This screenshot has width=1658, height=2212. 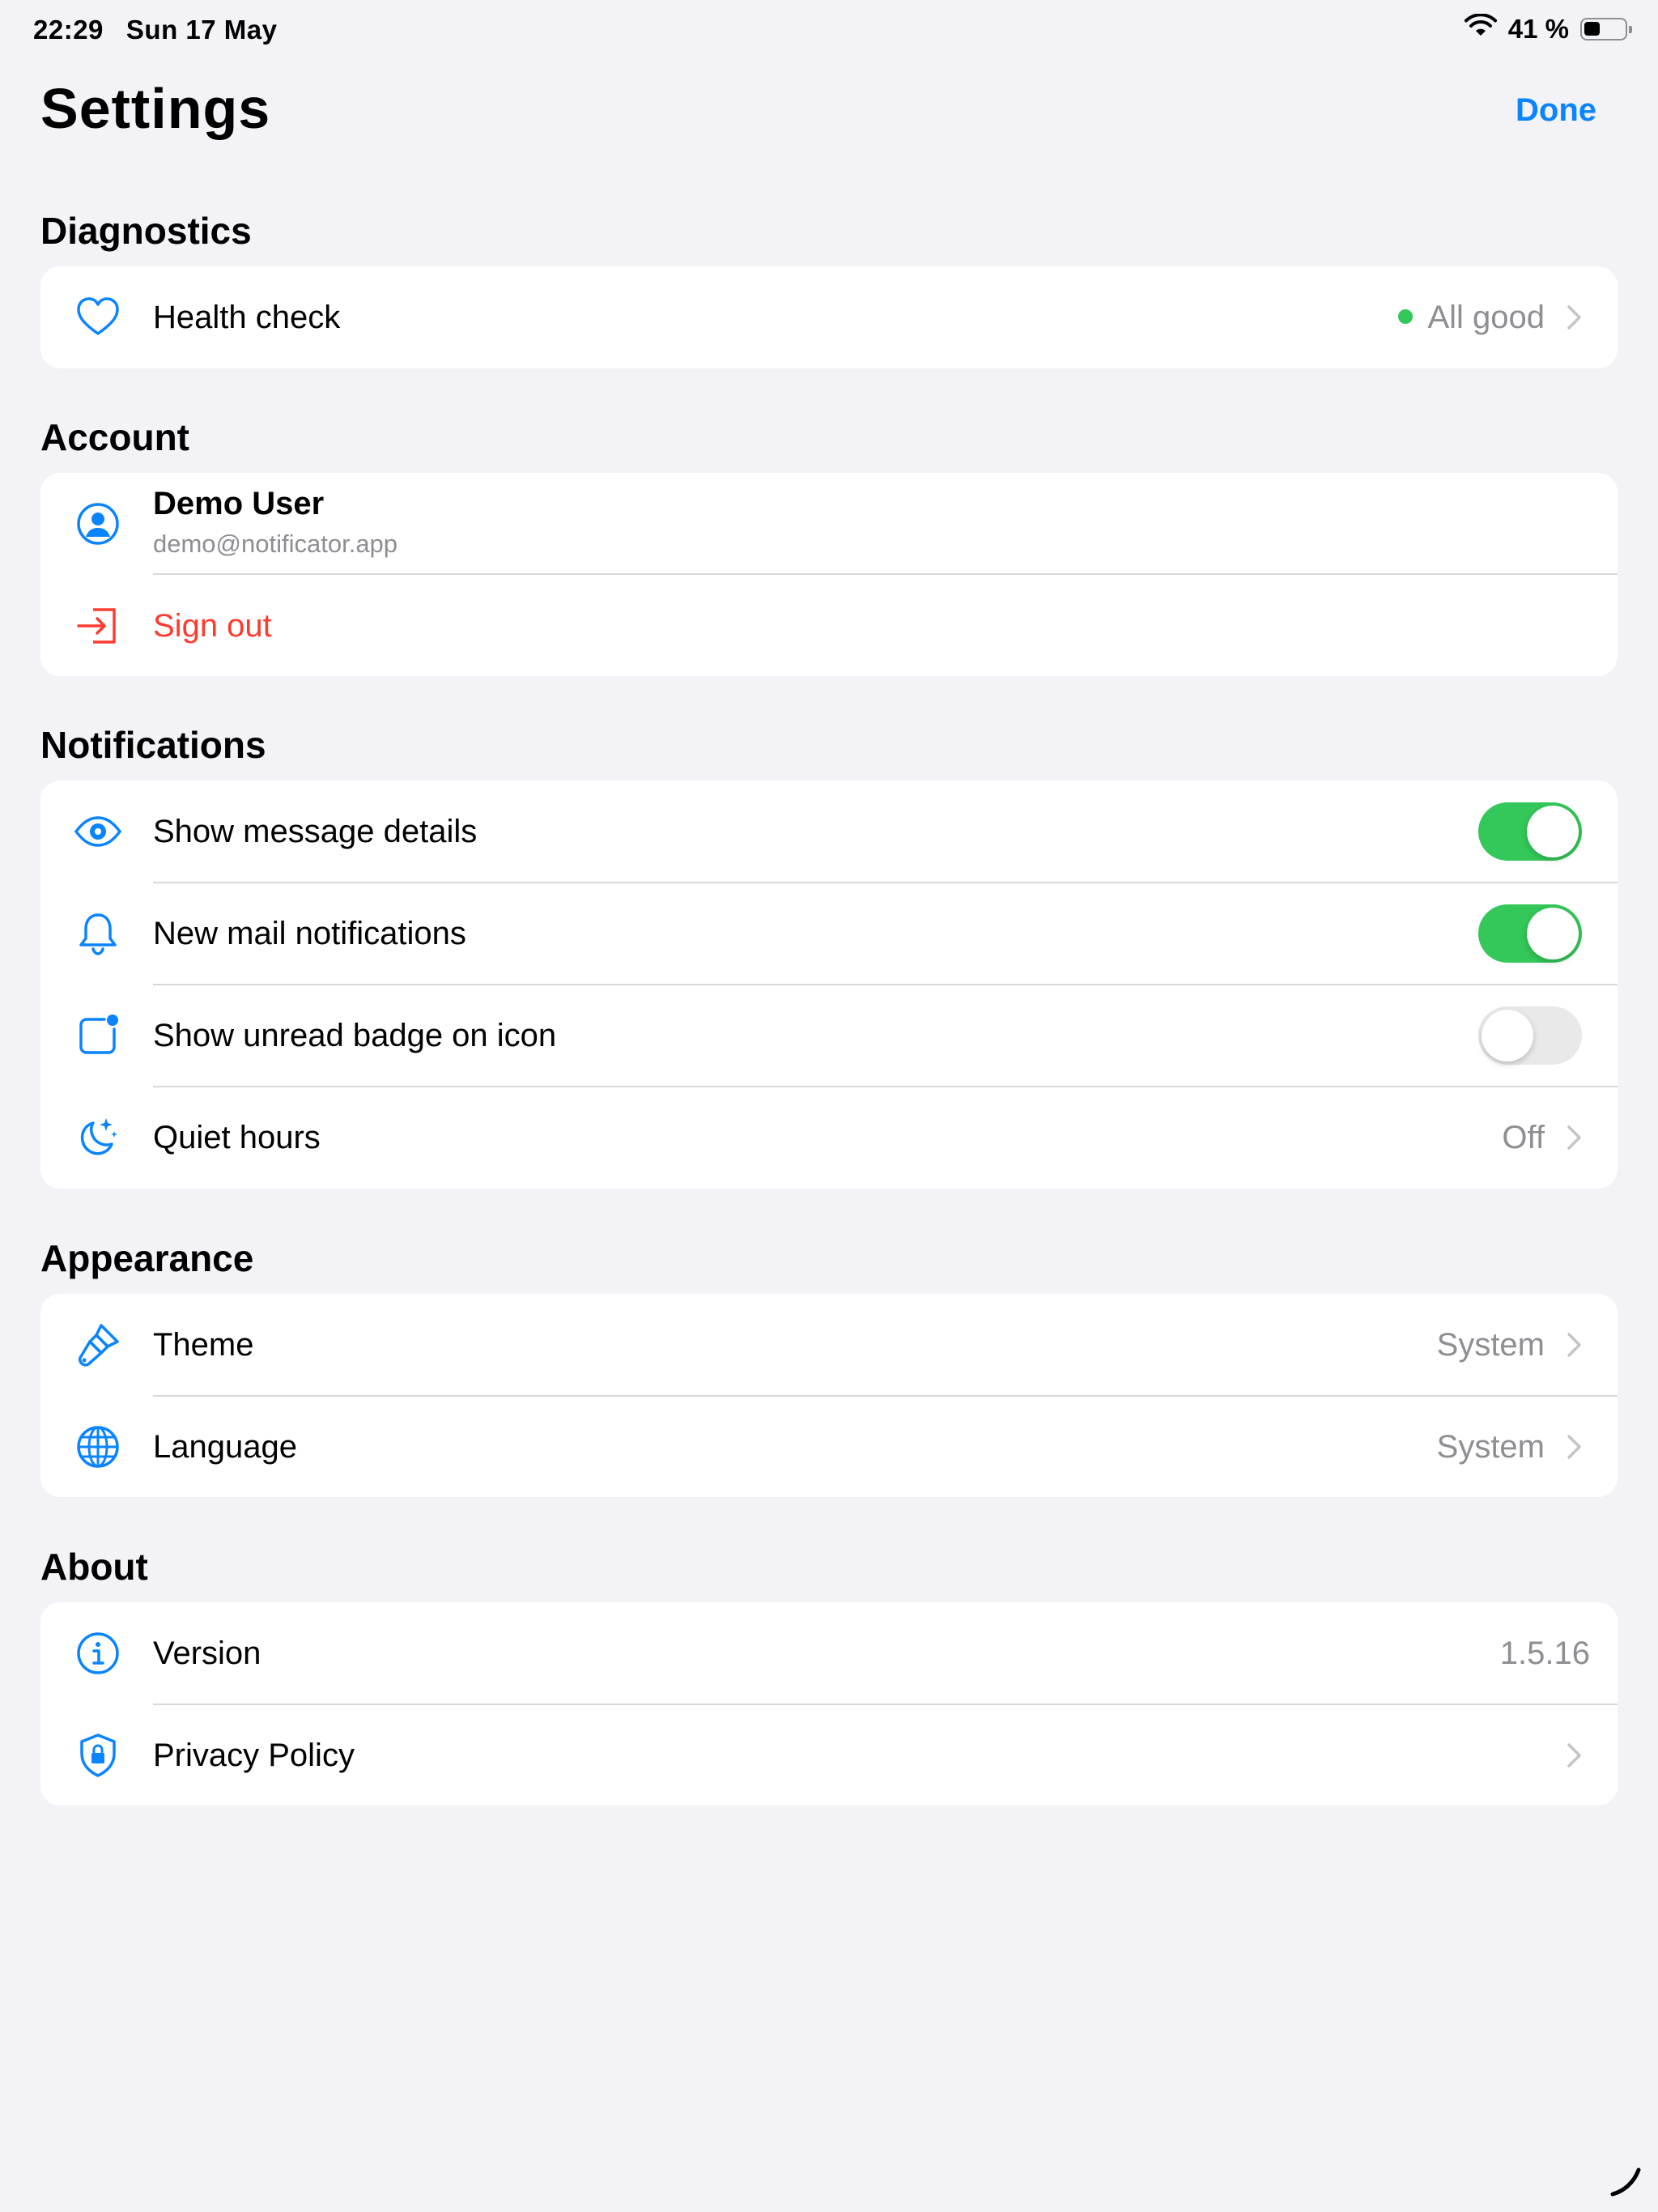 What do you see at coordinates (315, 831) in the screenshot?
I see `show-message-details-label: Show message details` at bounding box center [315, 831].